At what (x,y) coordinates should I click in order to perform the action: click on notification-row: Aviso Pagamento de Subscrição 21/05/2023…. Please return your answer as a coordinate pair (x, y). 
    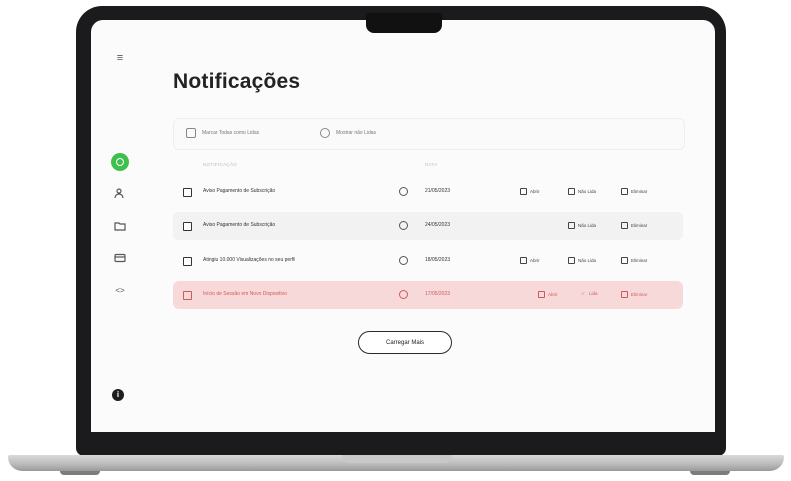
    Looking at the image, I should click on (428, 192).